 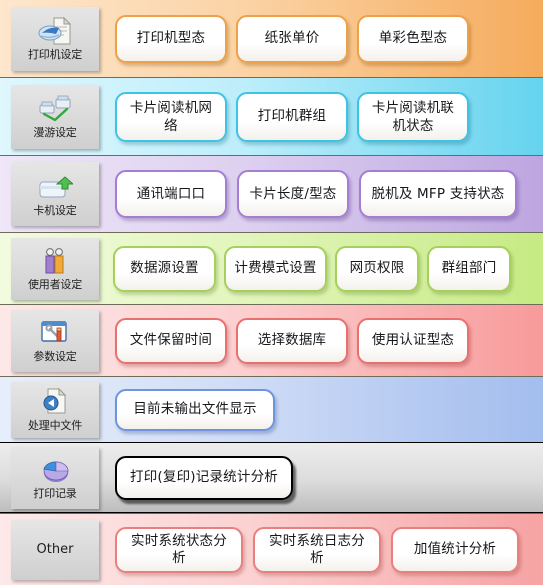 I want to click on button-printer-type: 打印机型态, so click(x=171, y=38).